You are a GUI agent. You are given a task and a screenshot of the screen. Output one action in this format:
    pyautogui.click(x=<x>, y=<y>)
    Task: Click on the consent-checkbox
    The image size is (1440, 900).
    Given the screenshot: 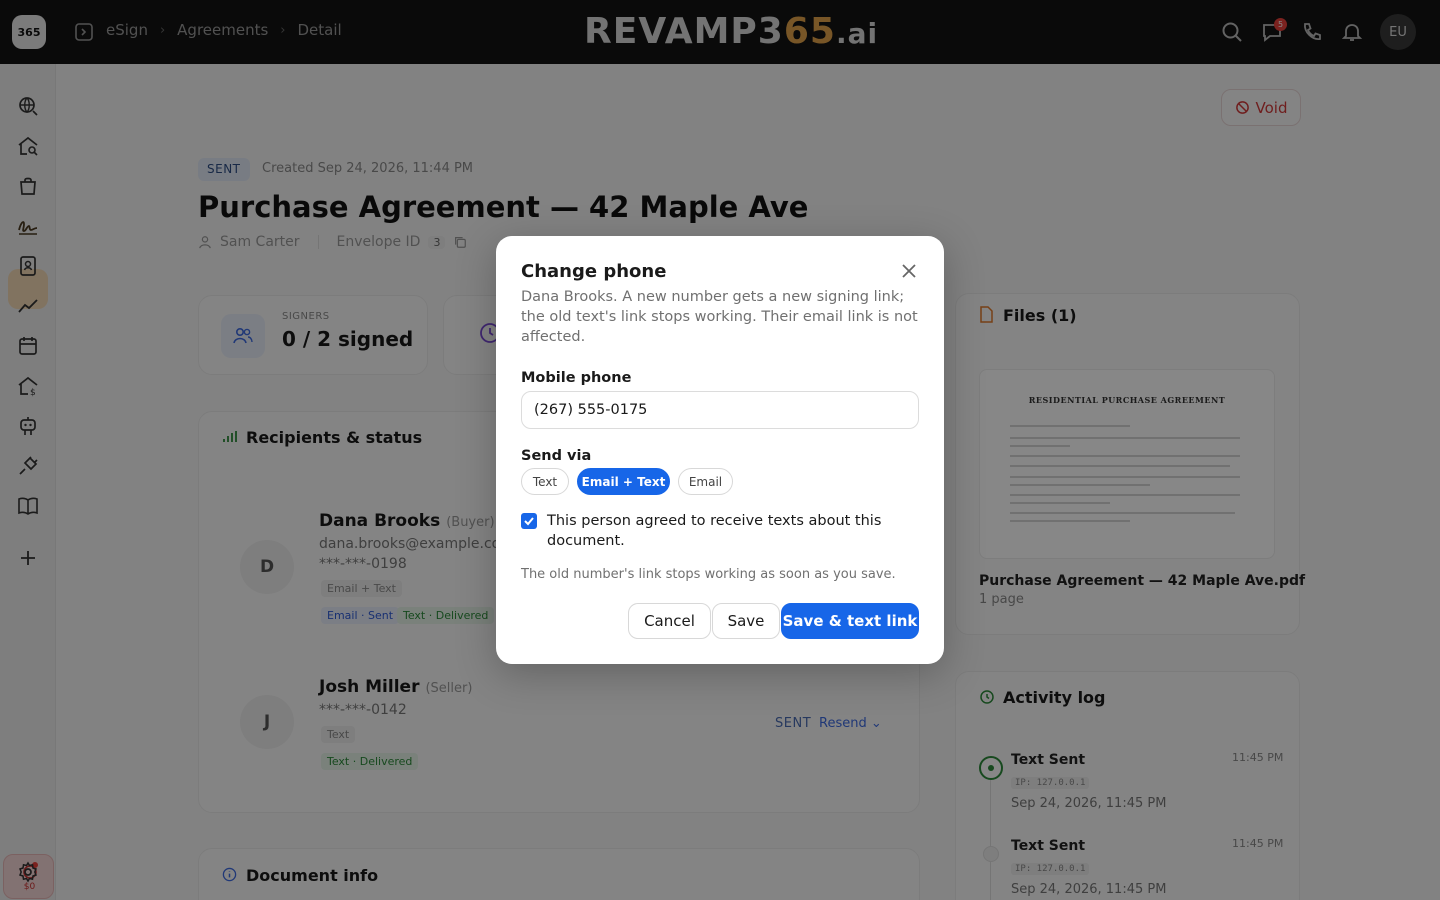 What is the action you would take?
    pyautogui.click(x=529, y=521)
    